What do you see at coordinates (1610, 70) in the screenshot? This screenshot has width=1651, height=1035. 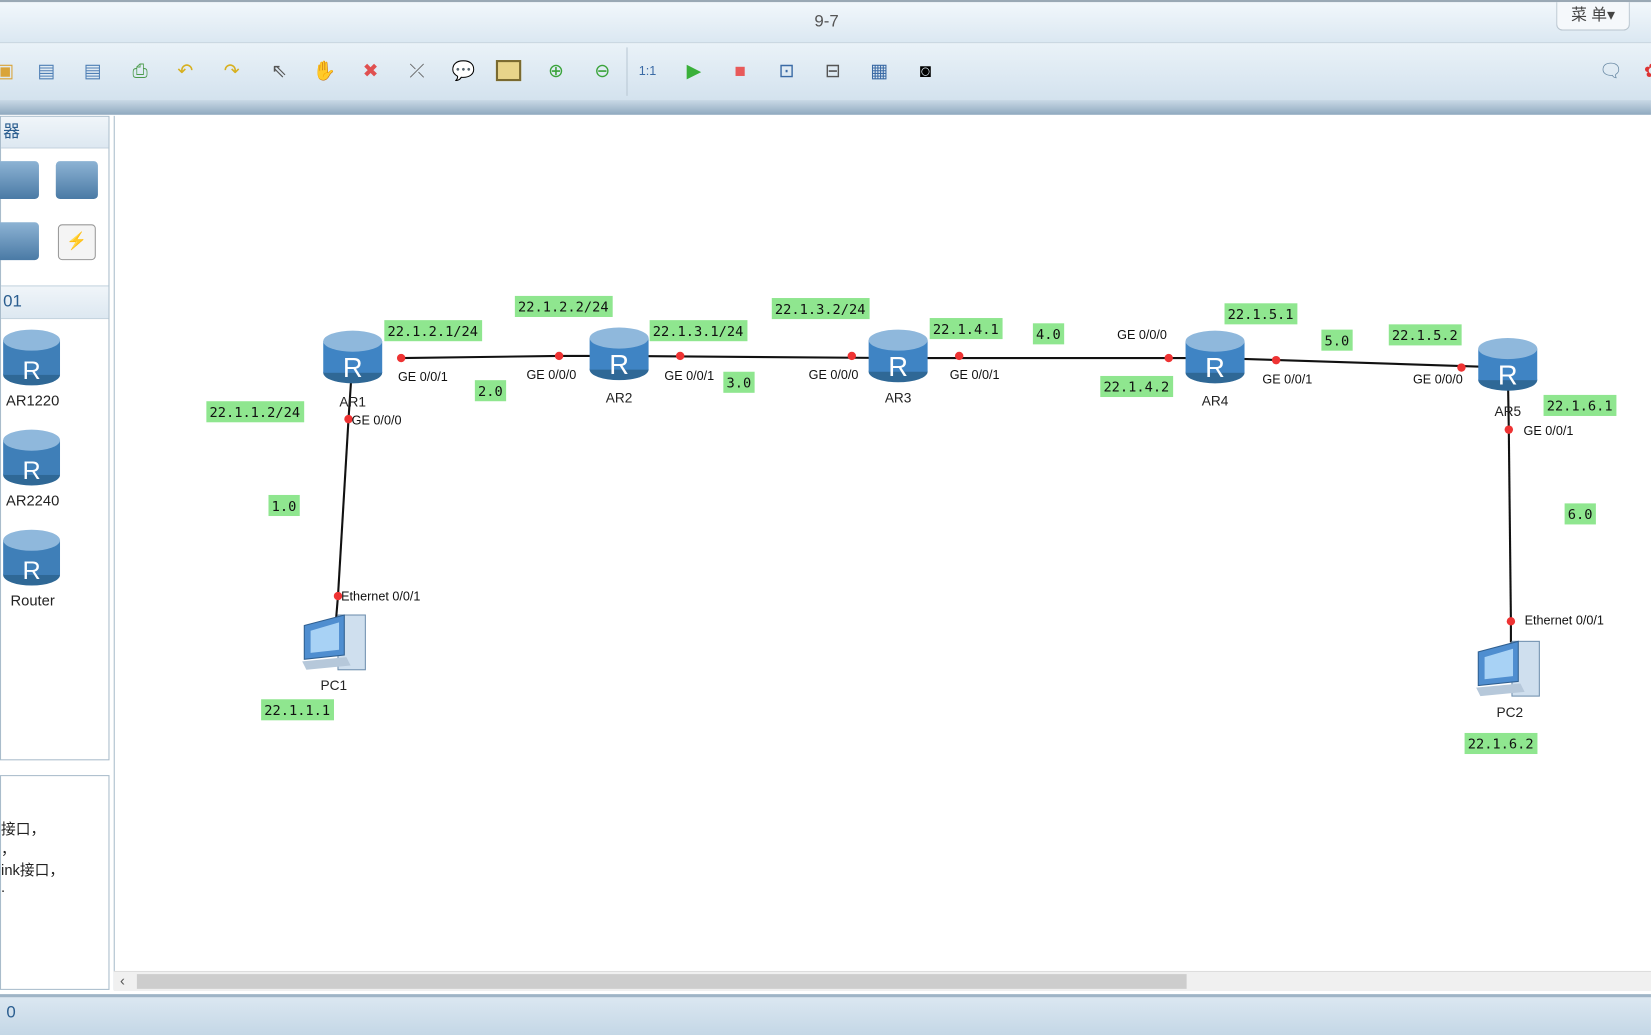 I see `chat-icon: 🗨` at bounding box center [1610, 70].